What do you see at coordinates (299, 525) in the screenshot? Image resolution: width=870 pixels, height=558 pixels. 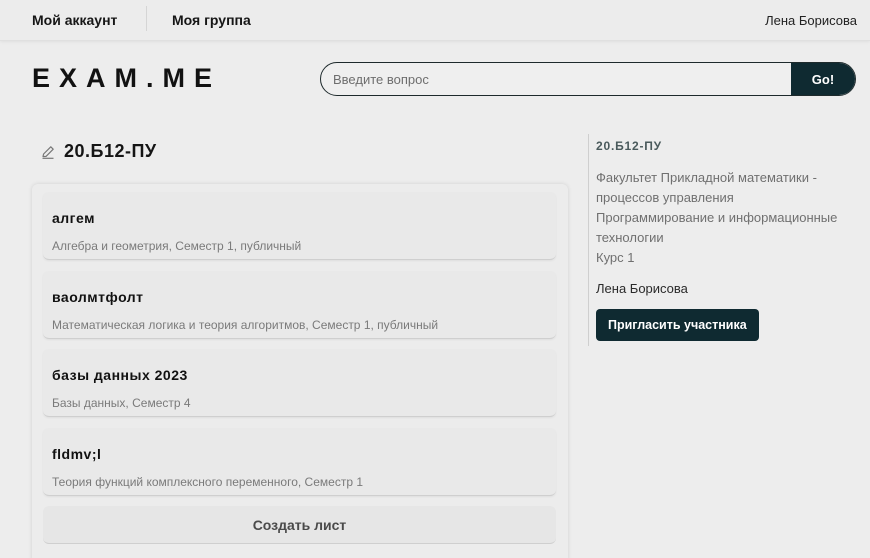 I see `create-list-button: Создать лист` at bounding box center [299, 525].